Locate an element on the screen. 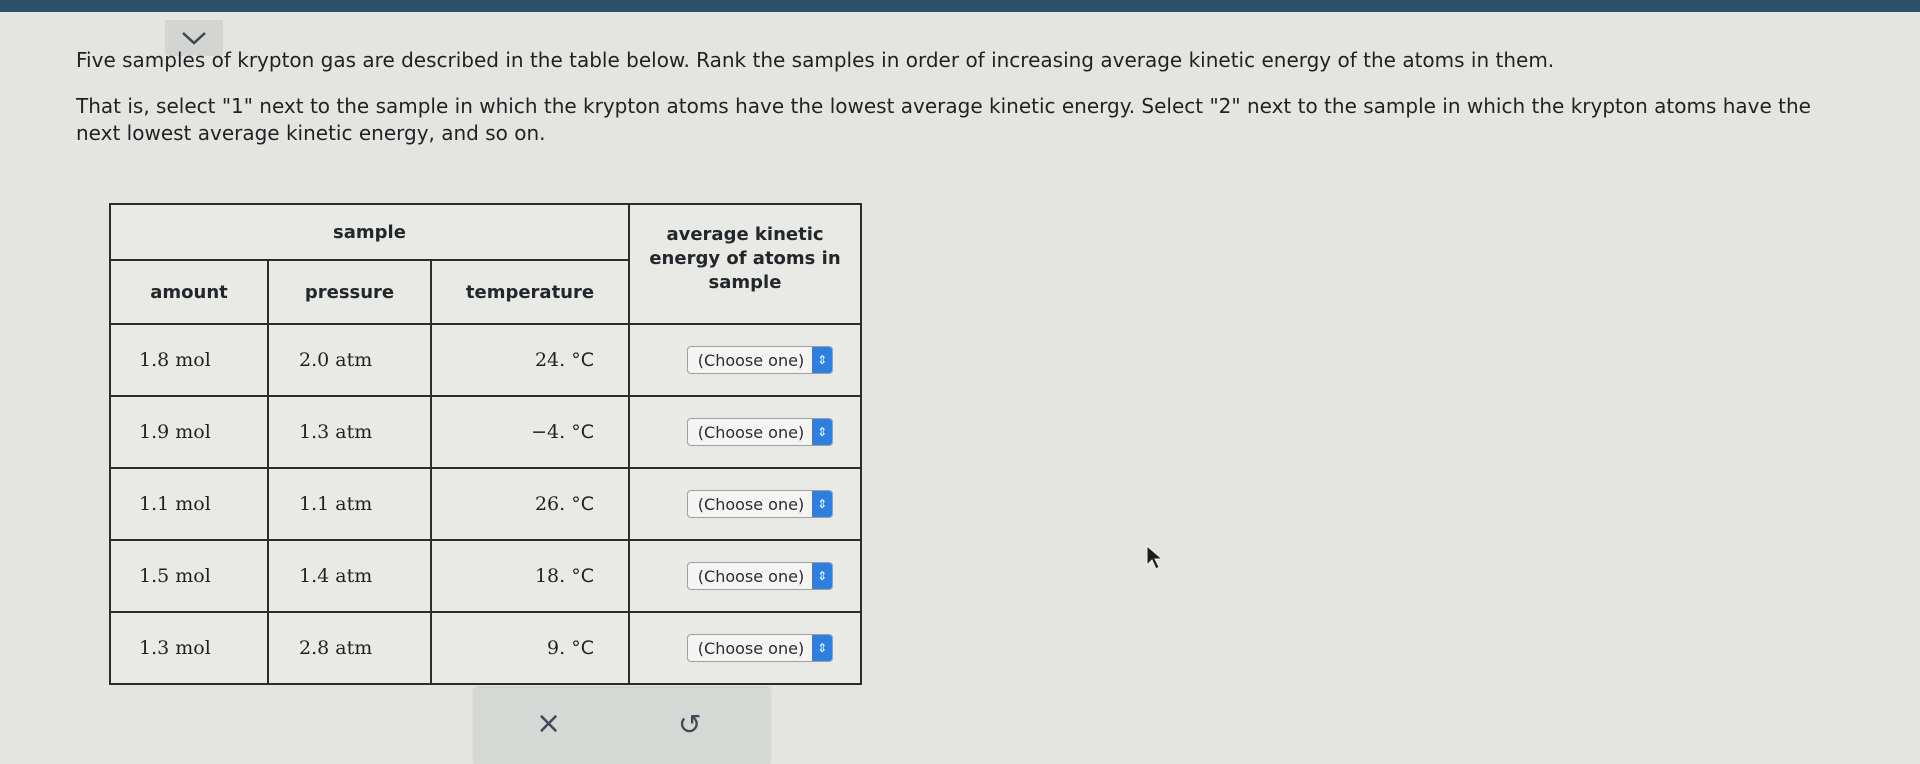  table-row: 1.9 mol 1.3 atm −4. °C (Choose one) ⇕ is located at coordinates (485, 432).